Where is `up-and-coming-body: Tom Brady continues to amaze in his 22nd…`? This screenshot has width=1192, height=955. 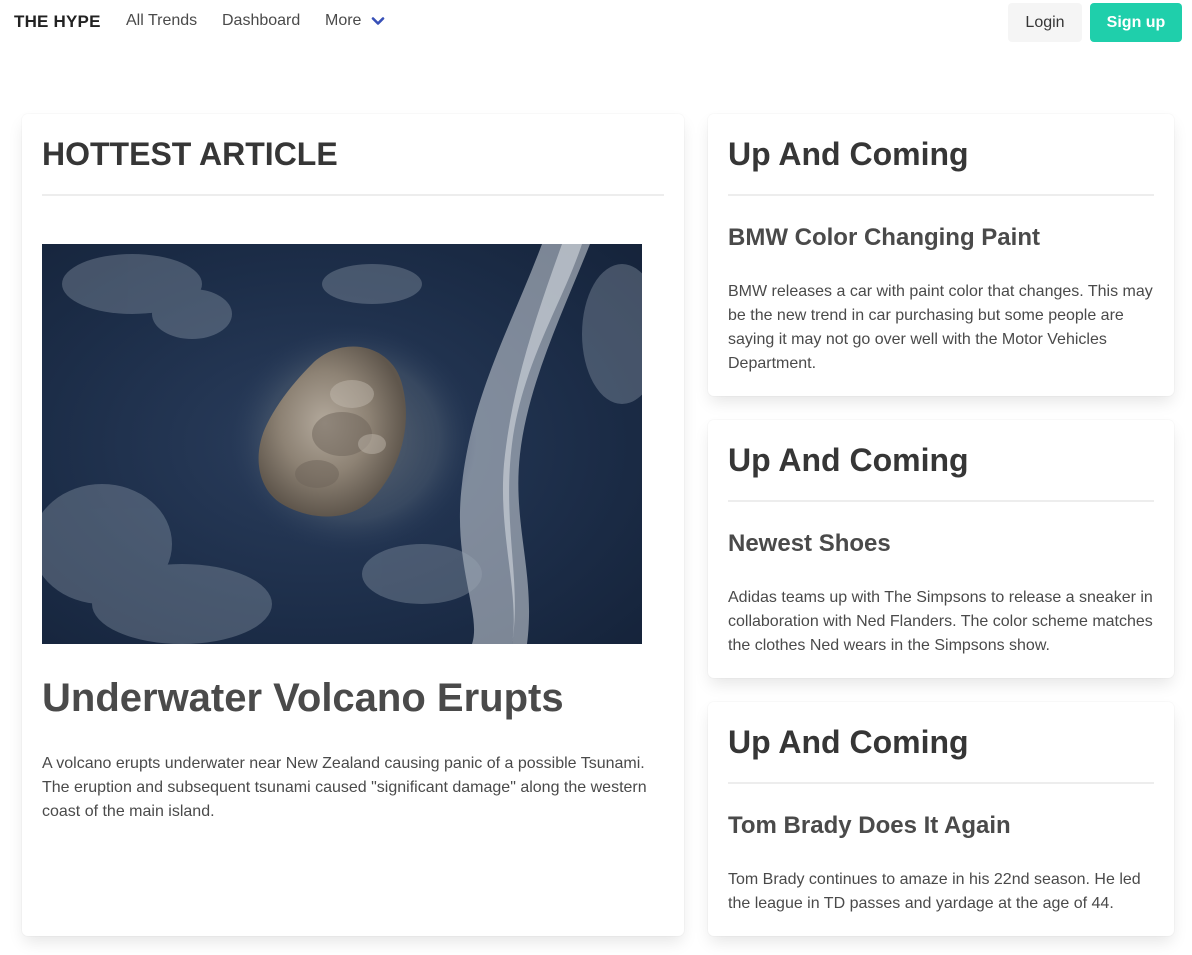 up-and-coming-body: Tom Brady continues to amaze in his 22nd… is located at coordinates (934, 891).